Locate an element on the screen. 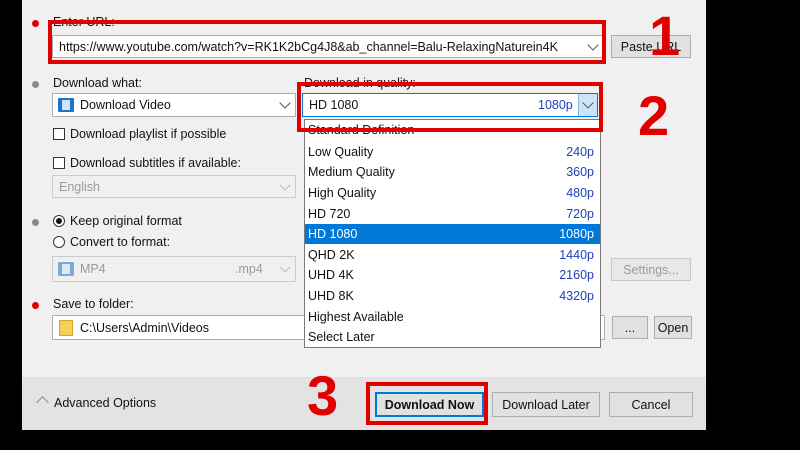 This screenshot has width=800, height=450. convert-format-radio is located at coordinates (59, 242).